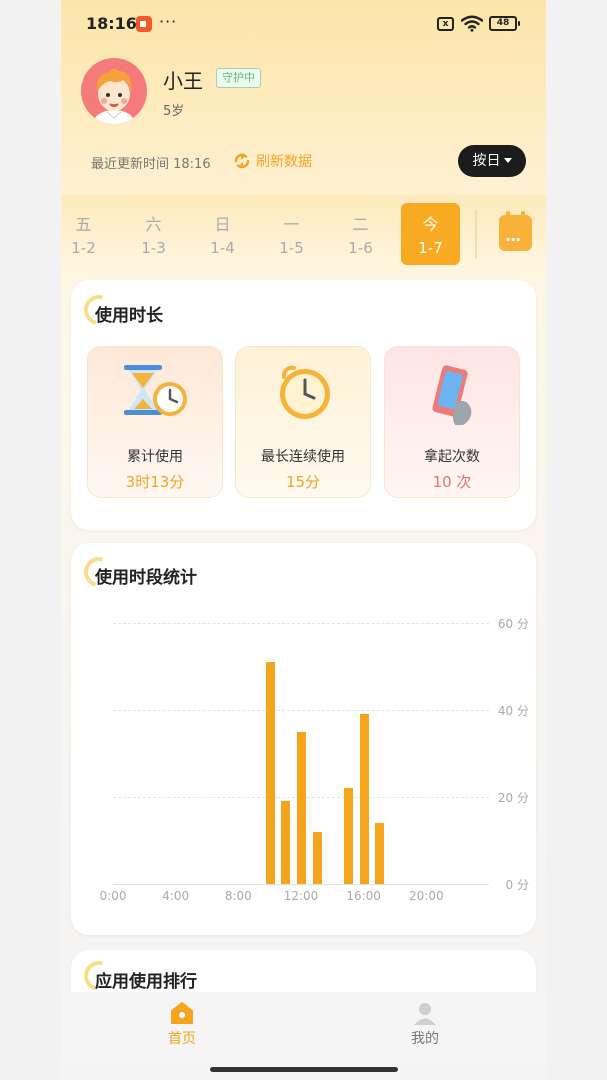 The height and width of the screenshot is (1080, 607). Describe the element at coordinates (155, 457) in the screenshot. I see `stat-label: 累计使用` at that location.